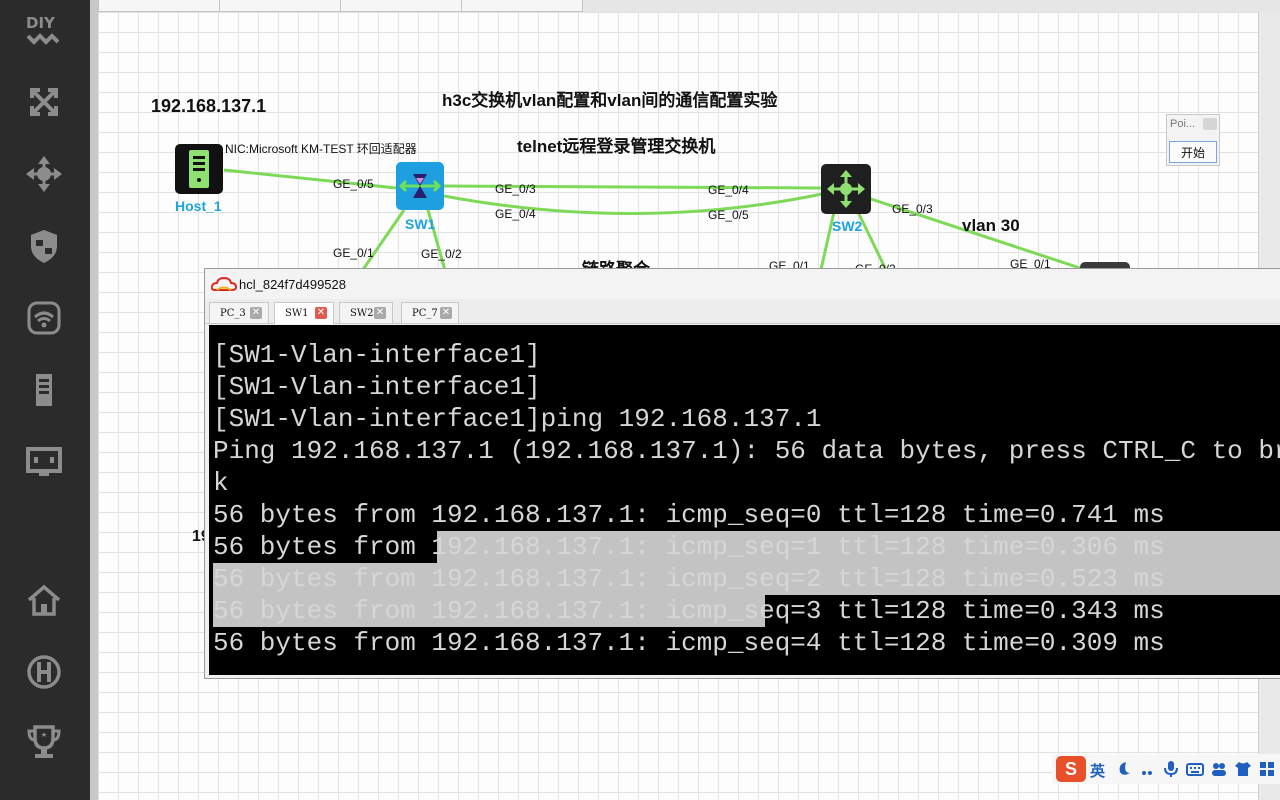 The image size is (1280, 800). What do you see at coordinates (1210, 124) in the screenshot?
I see `mini-window-close-button` at bounding box center [1210, 124].